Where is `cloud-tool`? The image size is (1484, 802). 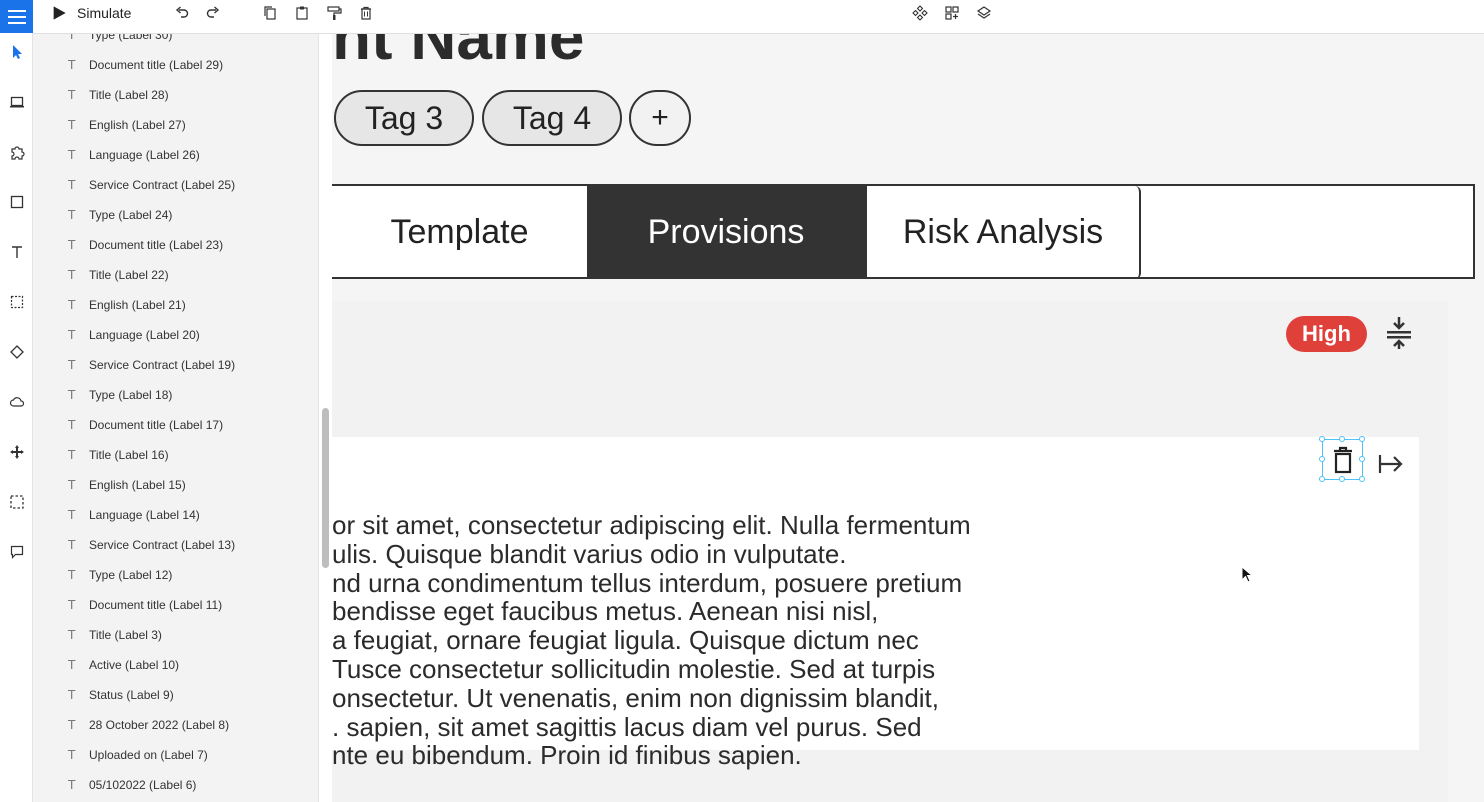
cloud-tool is located at coordinates (16, 401).